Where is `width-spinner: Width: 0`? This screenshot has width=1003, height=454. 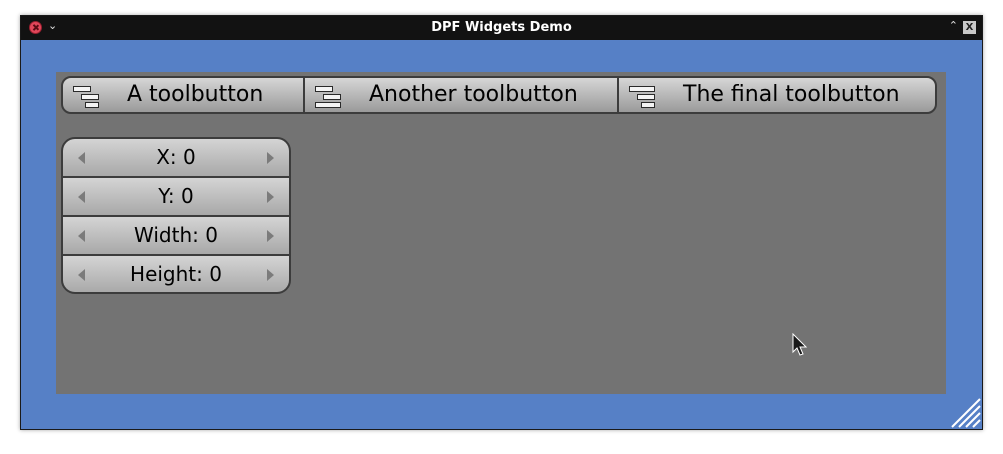
width-spinner: Width: 0 is located at coordinates (176, 235).